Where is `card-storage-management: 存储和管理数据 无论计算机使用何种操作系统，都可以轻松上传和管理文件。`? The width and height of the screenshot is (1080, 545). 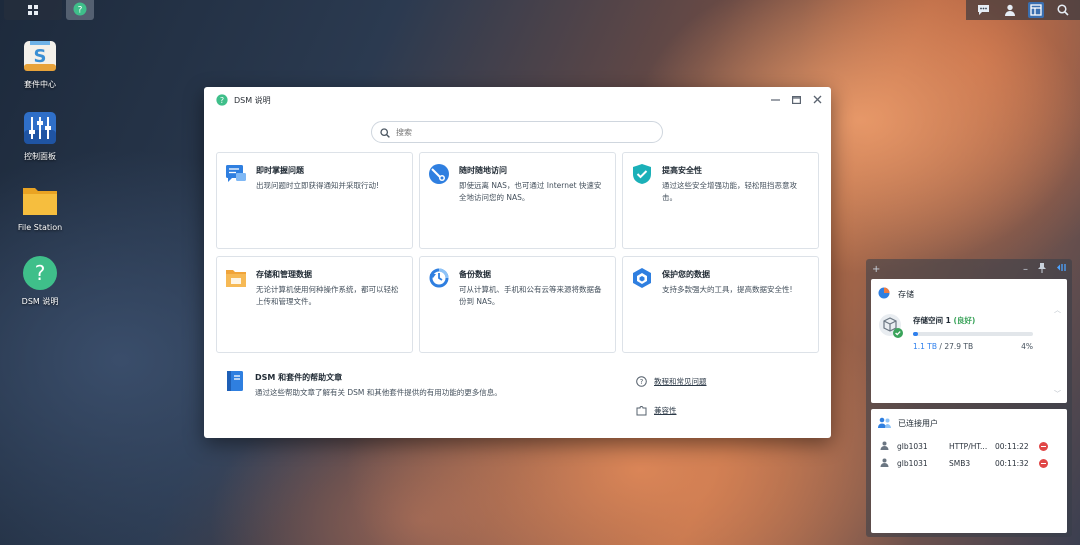 card-storage-management: 存储和管理数据 无论计算机使用何种操作系统，都可以轻松上传和管理文件。 is located at coordinates (314, 304).